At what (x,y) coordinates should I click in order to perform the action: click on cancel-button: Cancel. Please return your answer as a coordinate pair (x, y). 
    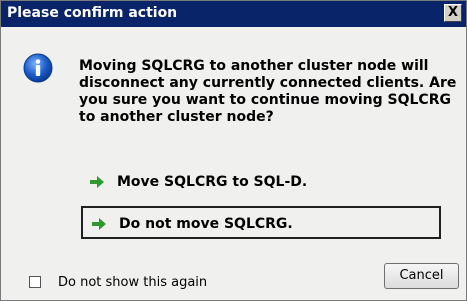
    Looking at the image, I should click on (421, 276).